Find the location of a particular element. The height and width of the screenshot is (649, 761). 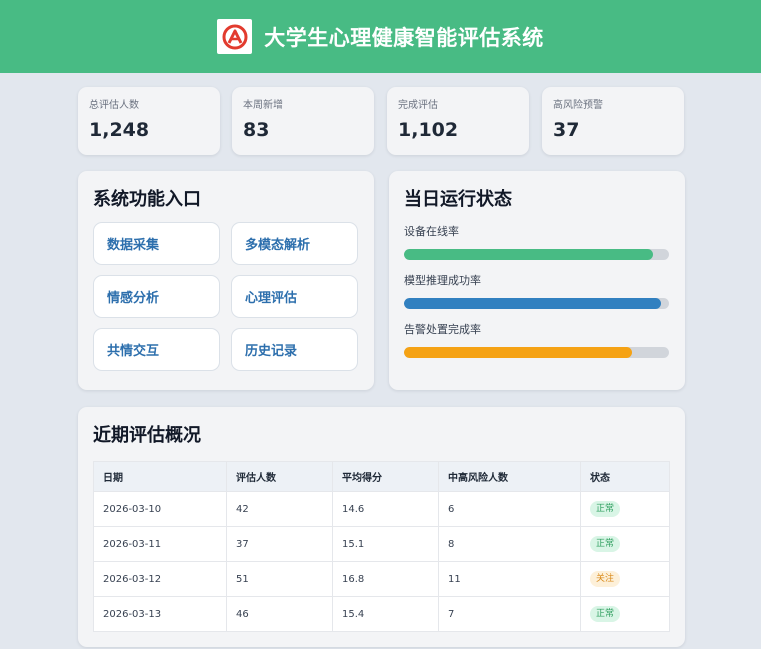

stat-value: 83 is located at coordinates (256, 130).